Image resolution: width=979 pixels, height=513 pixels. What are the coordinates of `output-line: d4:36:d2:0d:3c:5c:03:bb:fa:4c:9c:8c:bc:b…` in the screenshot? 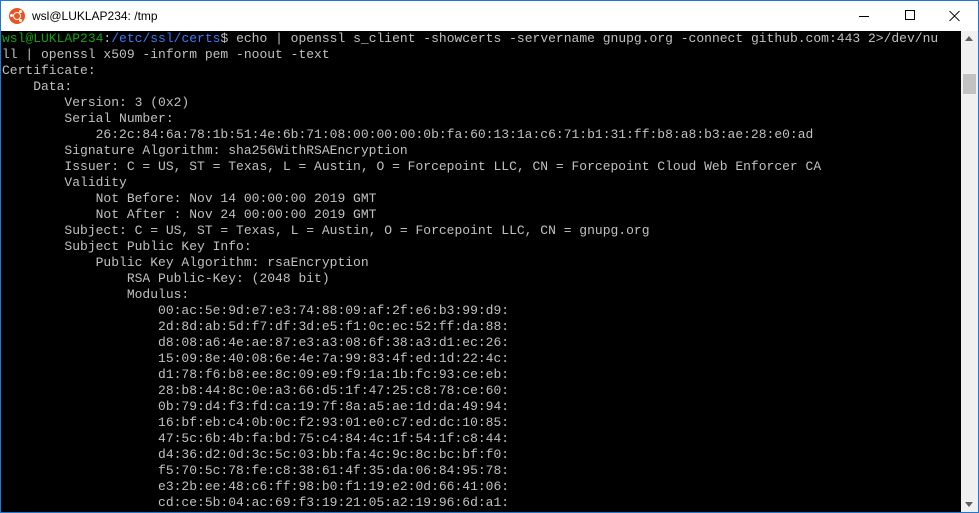 It's located at (256, 454).